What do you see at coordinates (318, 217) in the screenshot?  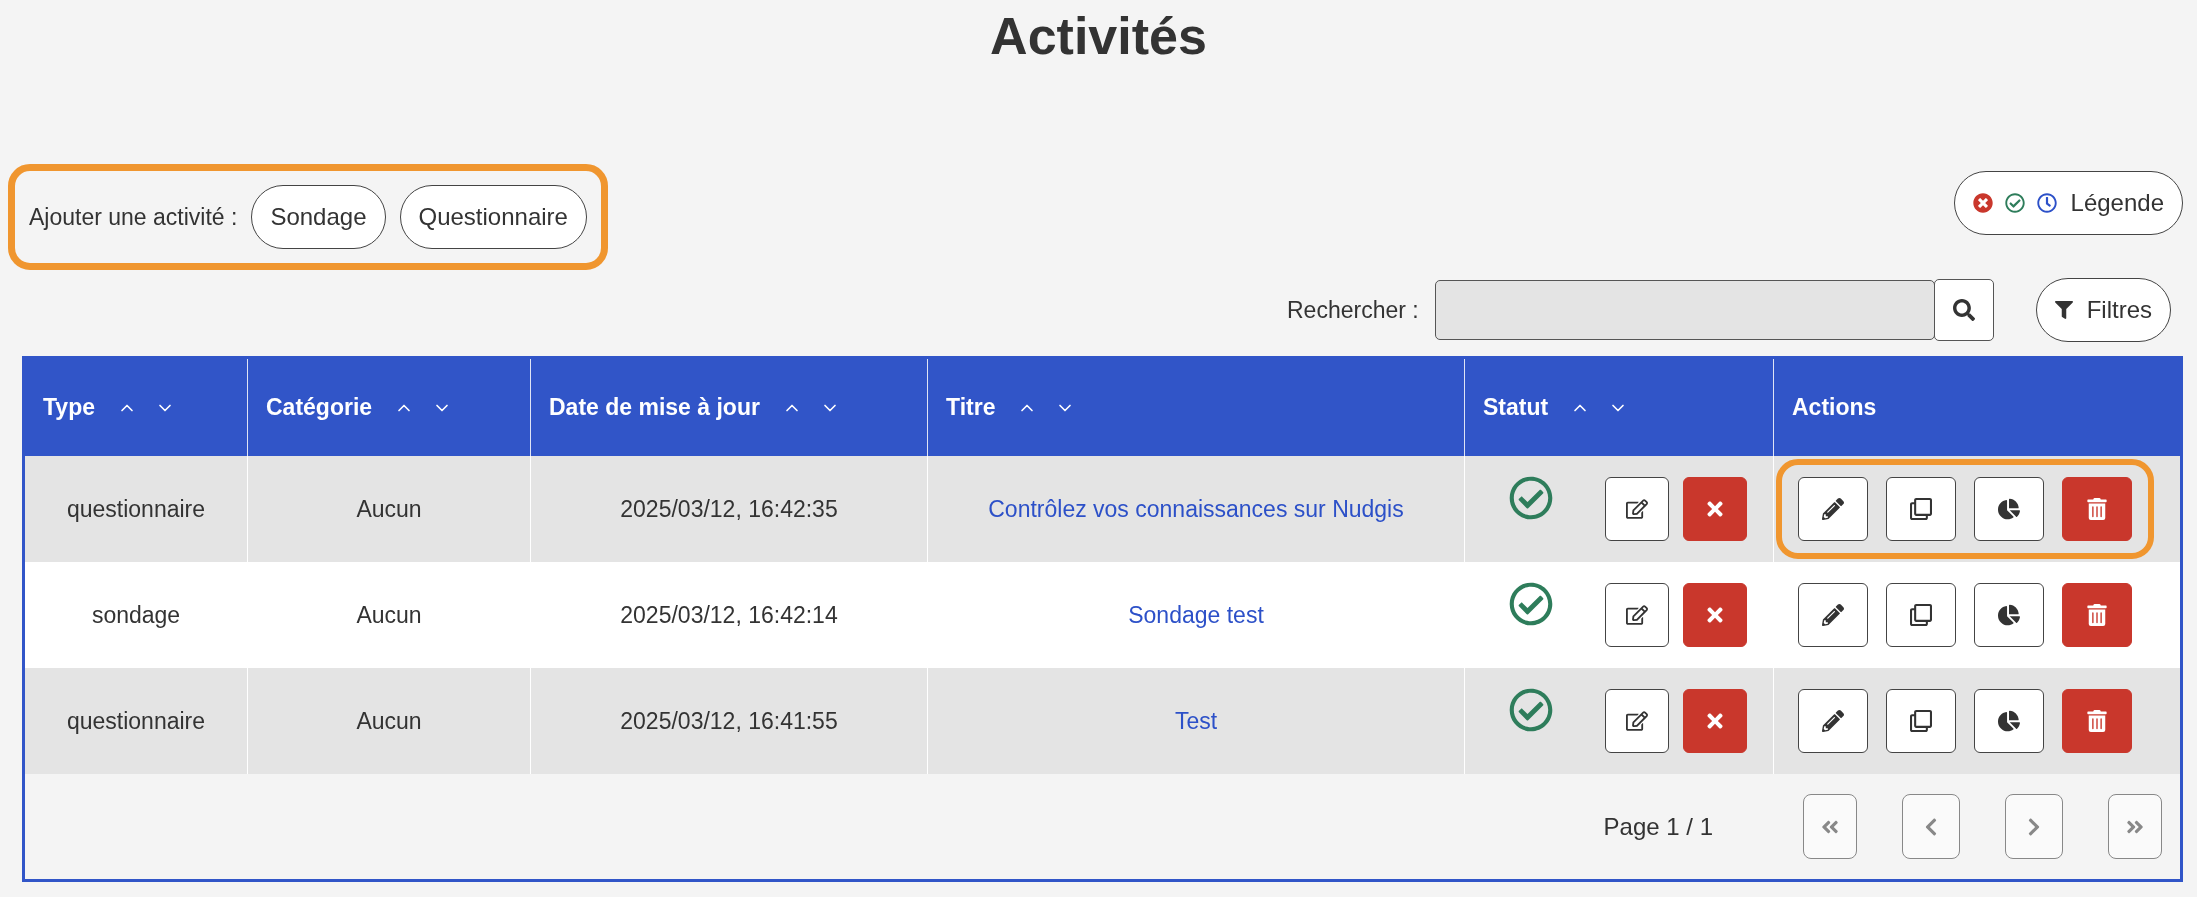 I see `add-activity-button: Sondage` at bounding box center [318, 217].